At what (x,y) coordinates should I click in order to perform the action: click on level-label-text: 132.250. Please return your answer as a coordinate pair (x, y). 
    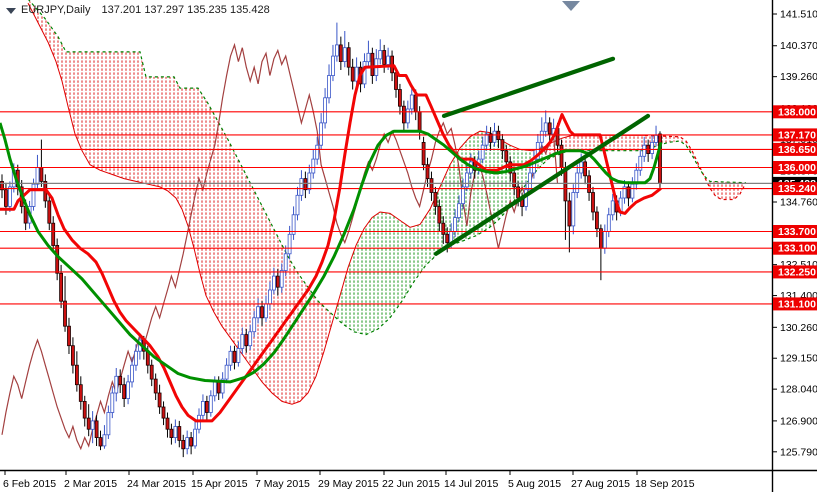
    Looking at the image, I should click on (797, 272).